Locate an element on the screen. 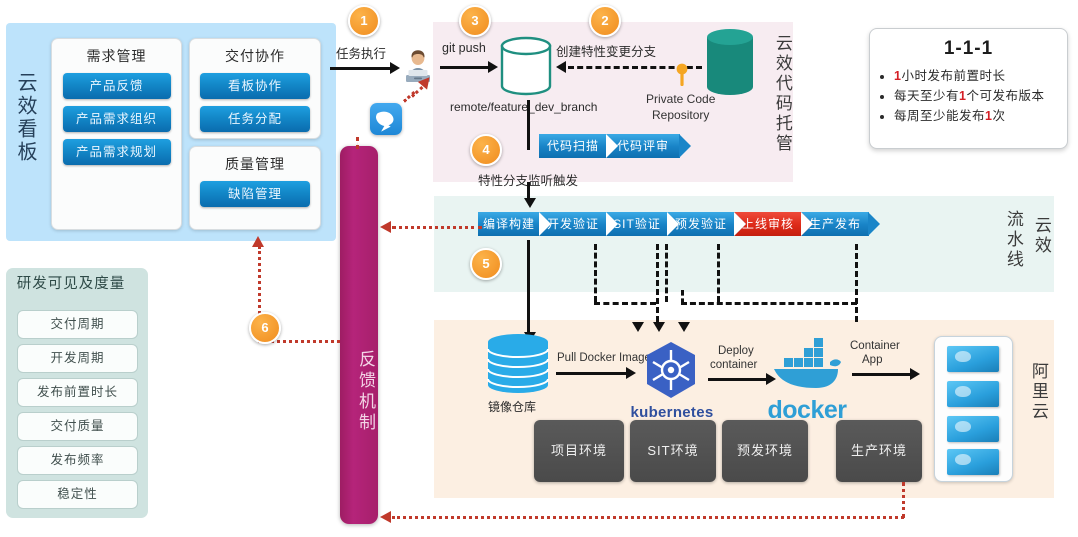 The image size is (1078, 537). dashed-line-stage-prod is located at coordinates (856, 283).